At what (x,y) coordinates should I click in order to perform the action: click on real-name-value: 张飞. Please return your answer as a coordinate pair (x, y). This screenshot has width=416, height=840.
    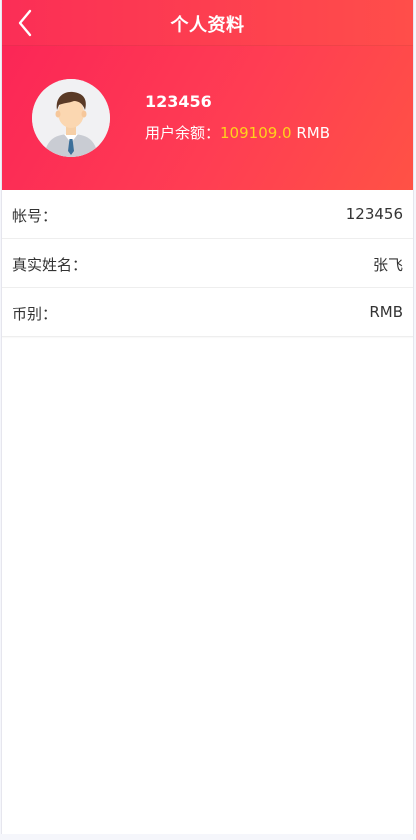
    Looking at the image, I should click on (387, 265).